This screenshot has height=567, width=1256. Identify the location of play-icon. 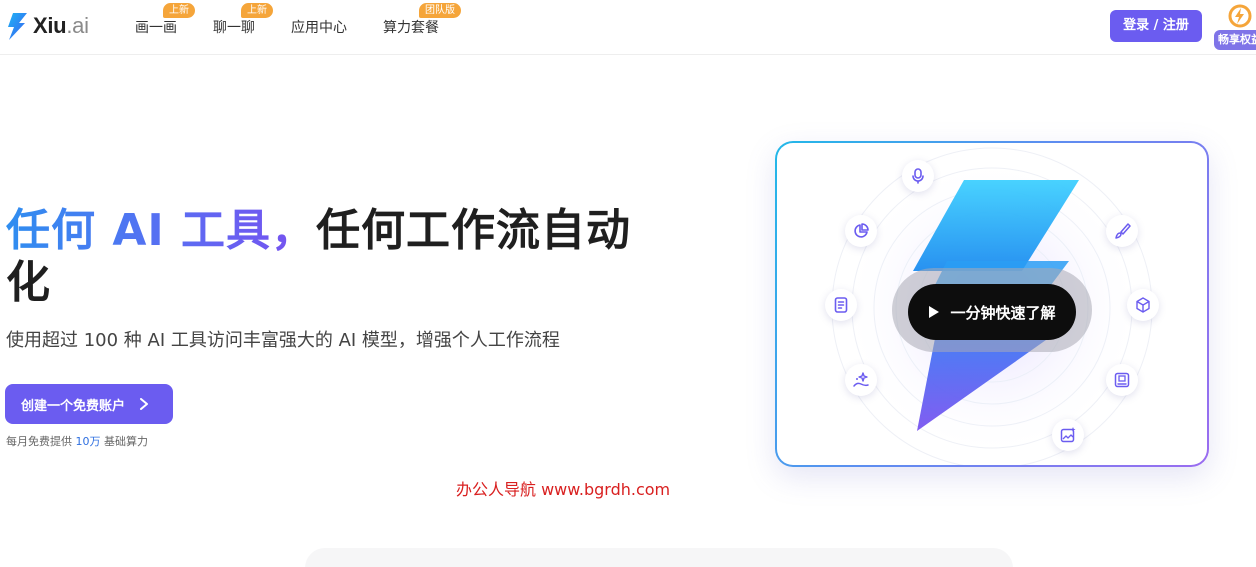
(934, 312).